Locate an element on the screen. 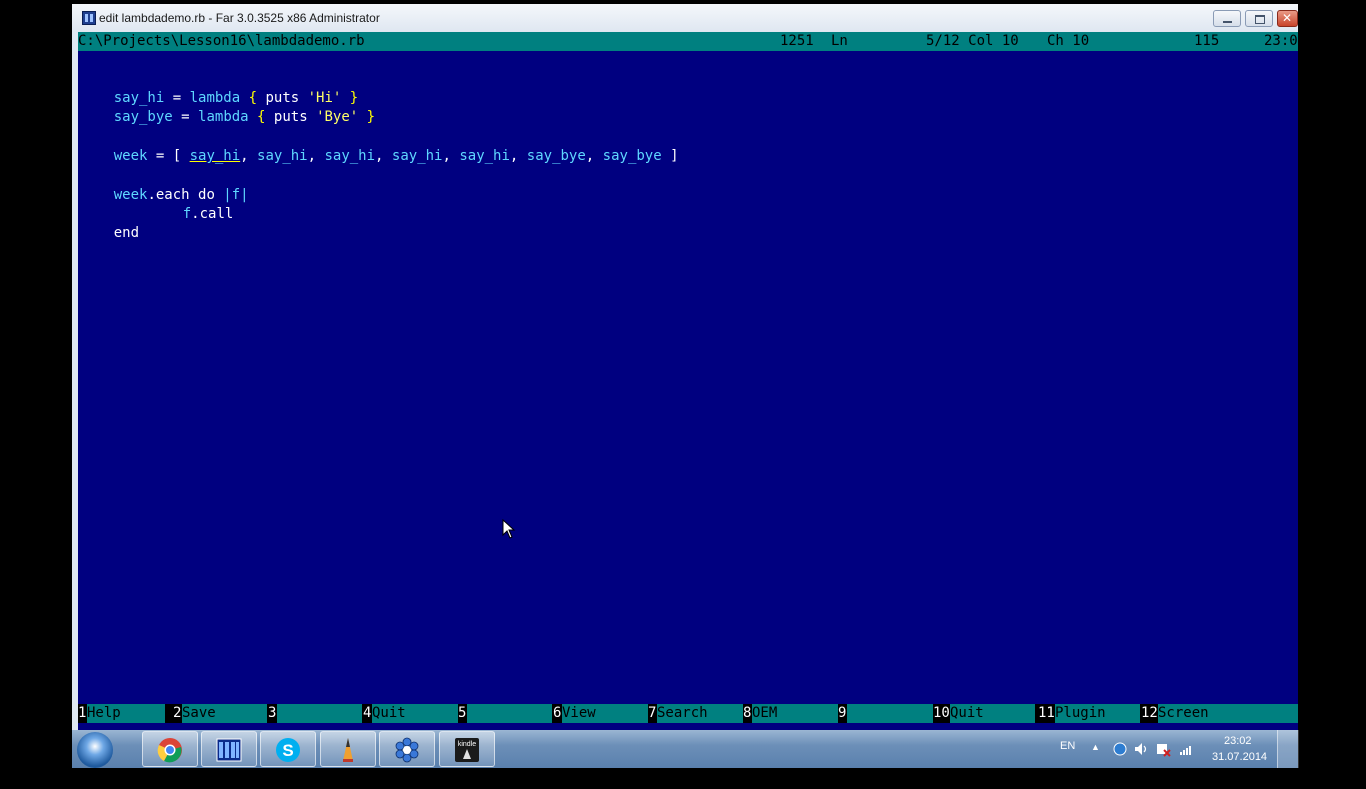  windows-taskbar: S kindle EN ▲ 23:02 31.07.2014 is located at coordinates (685, 749).